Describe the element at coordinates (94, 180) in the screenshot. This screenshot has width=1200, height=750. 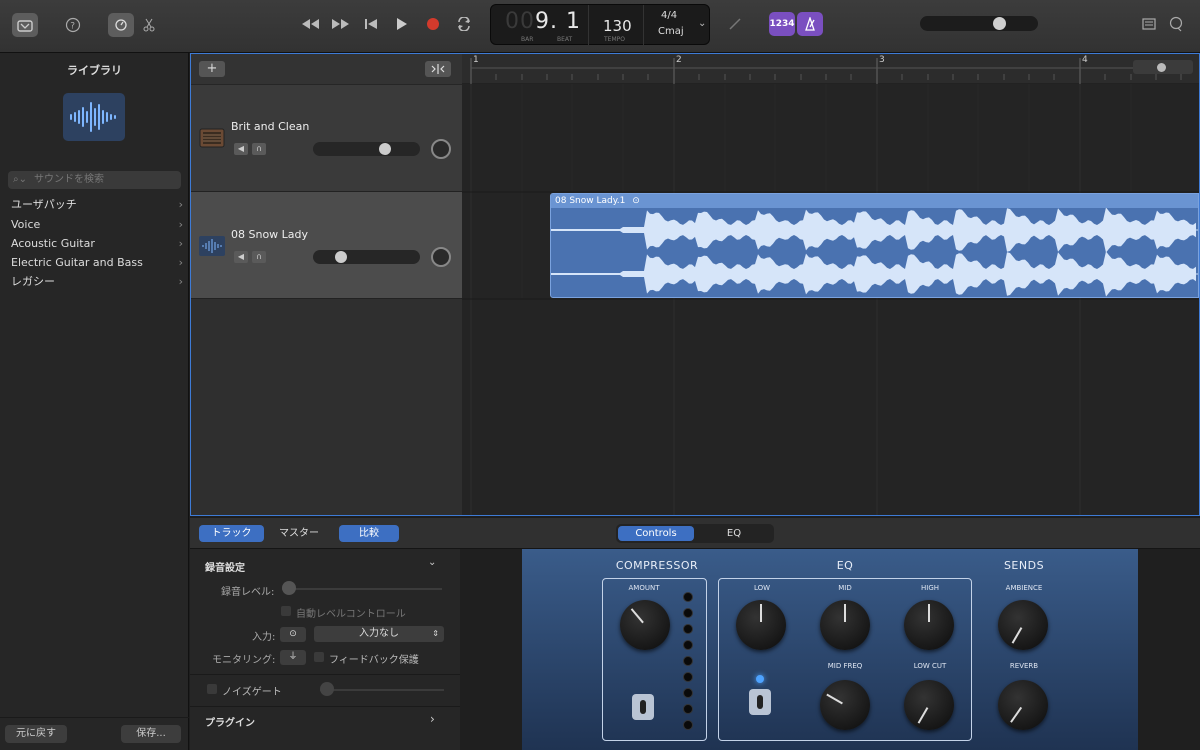
I see `library-search-input: ⌕⌄ サウンドを検索` at that location.